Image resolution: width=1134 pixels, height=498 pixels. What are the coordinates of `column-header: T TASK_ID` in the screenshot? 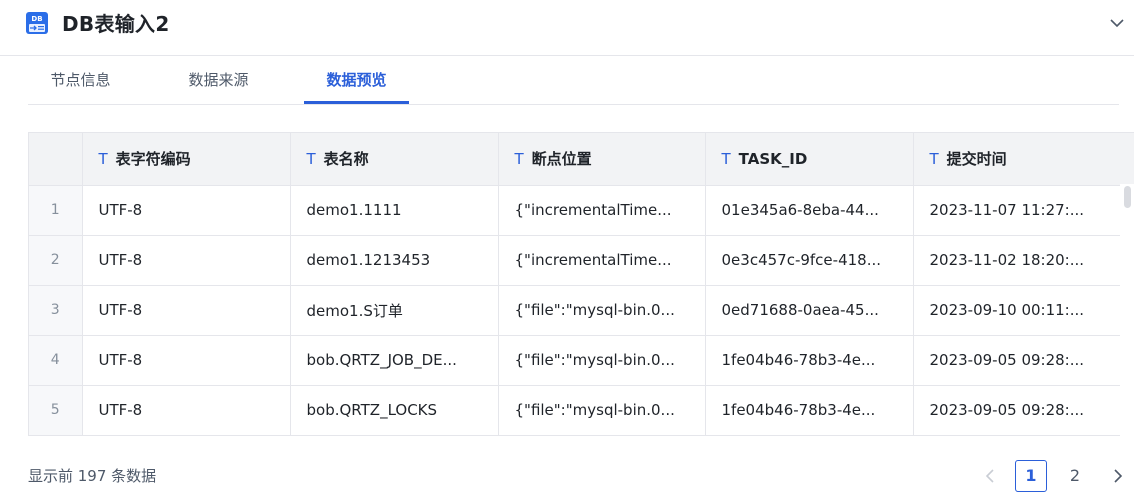 It's located at (809, 159).